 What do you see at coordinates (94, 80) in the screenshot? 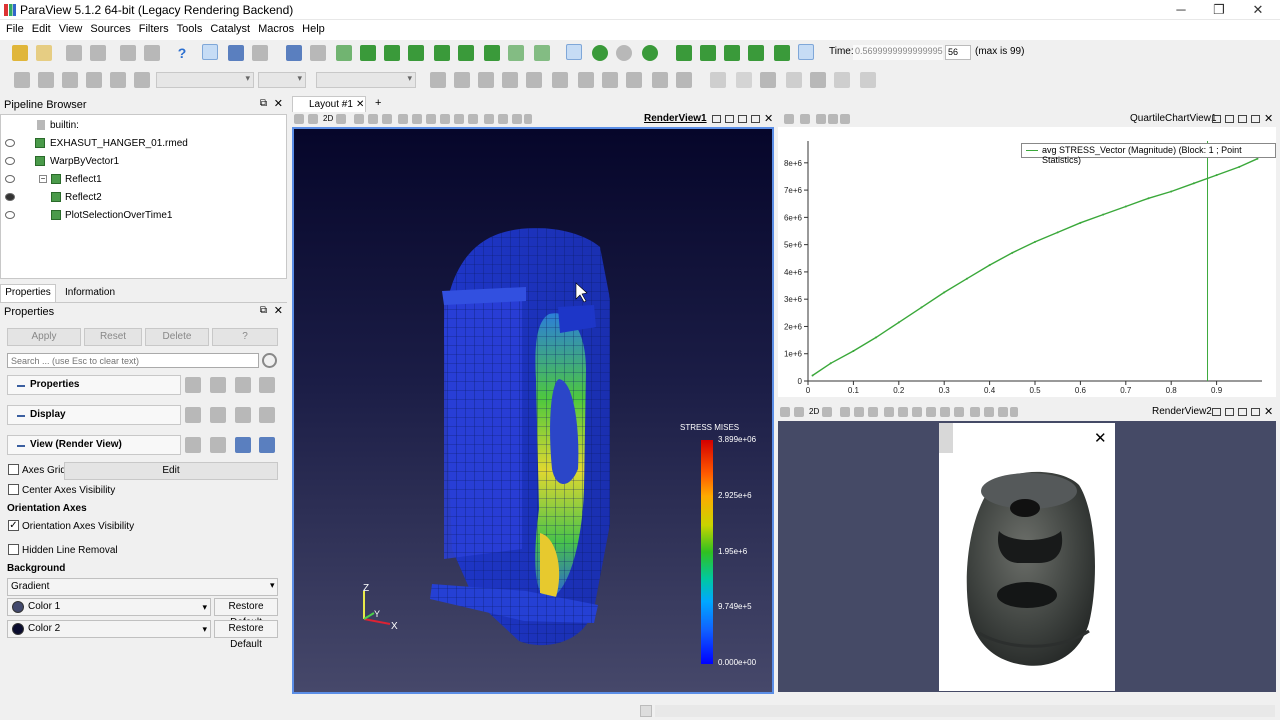
I see `rescale-custom-icon` at bounding box center [94, 80].